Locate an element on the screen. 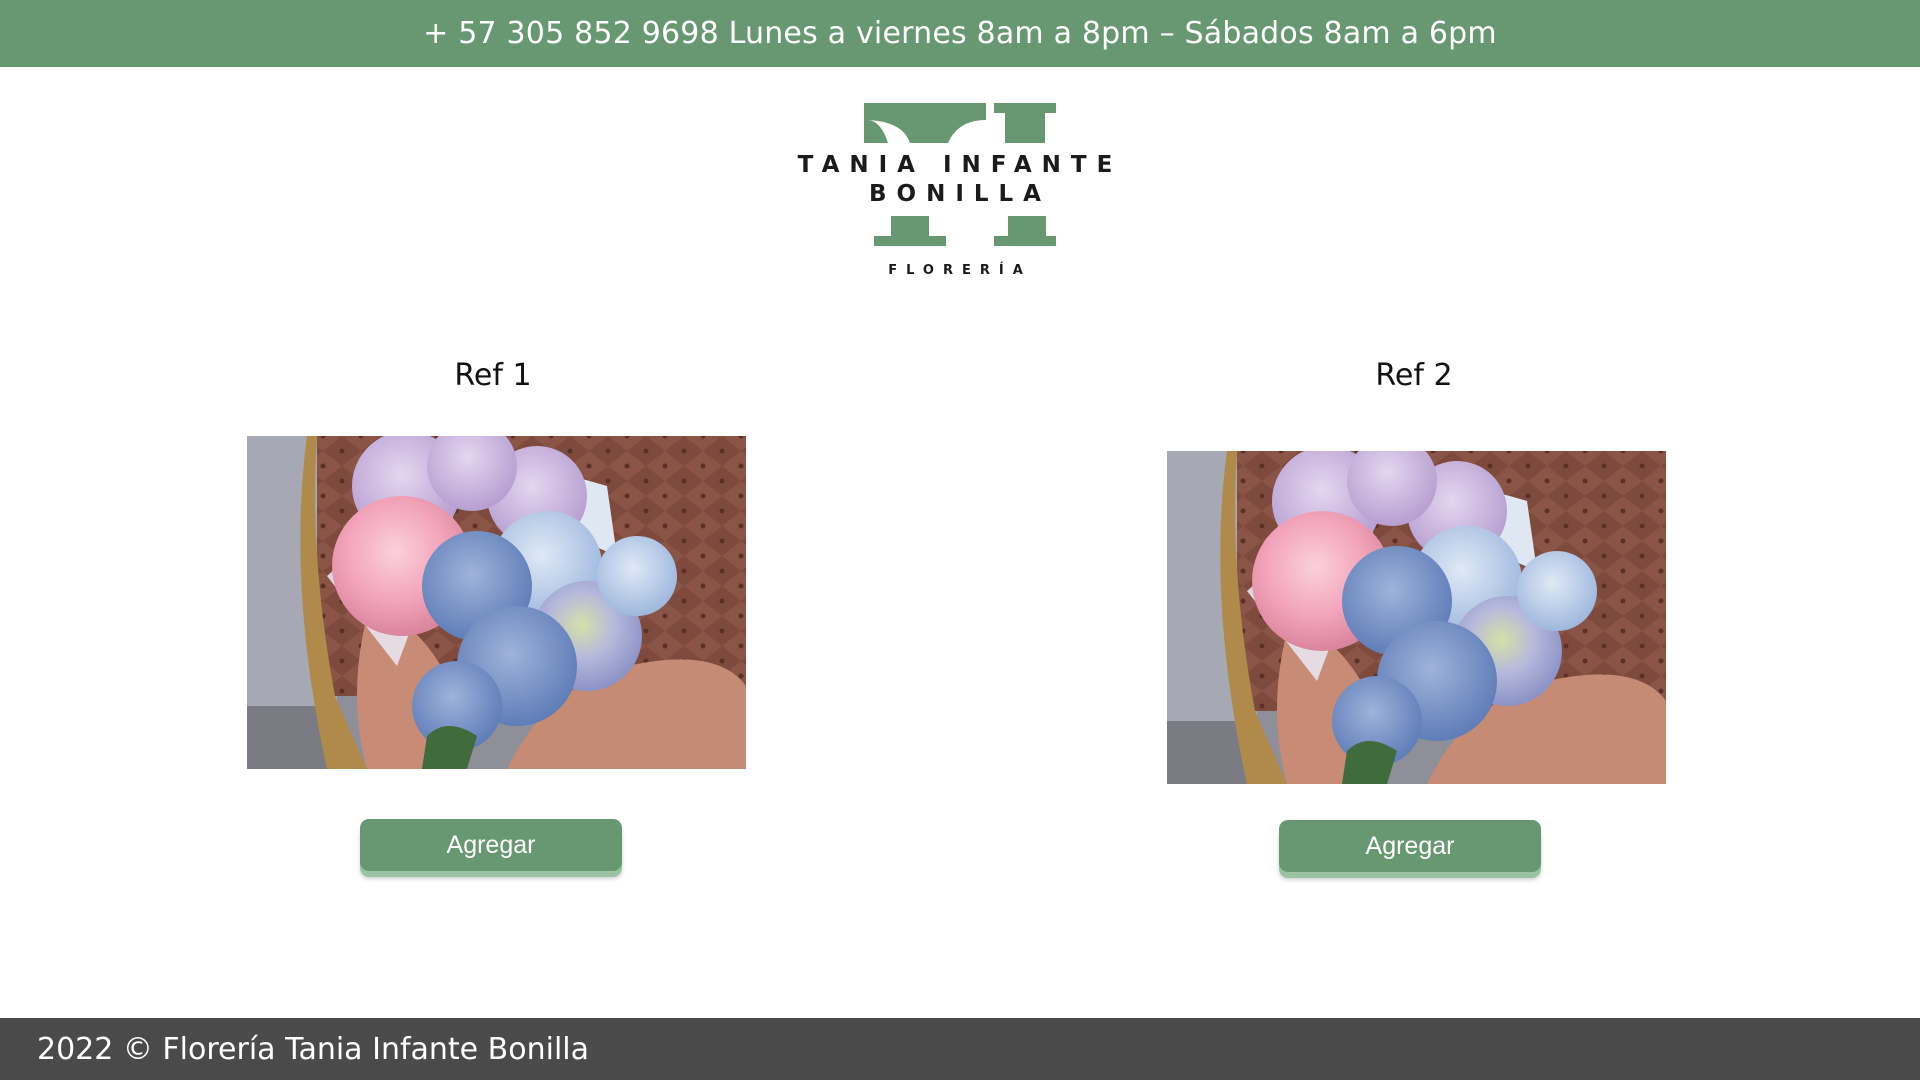 This screenshot has height=1080, width=1920. logo-name-line2: BONILLA is located at coordinates (959, 194).